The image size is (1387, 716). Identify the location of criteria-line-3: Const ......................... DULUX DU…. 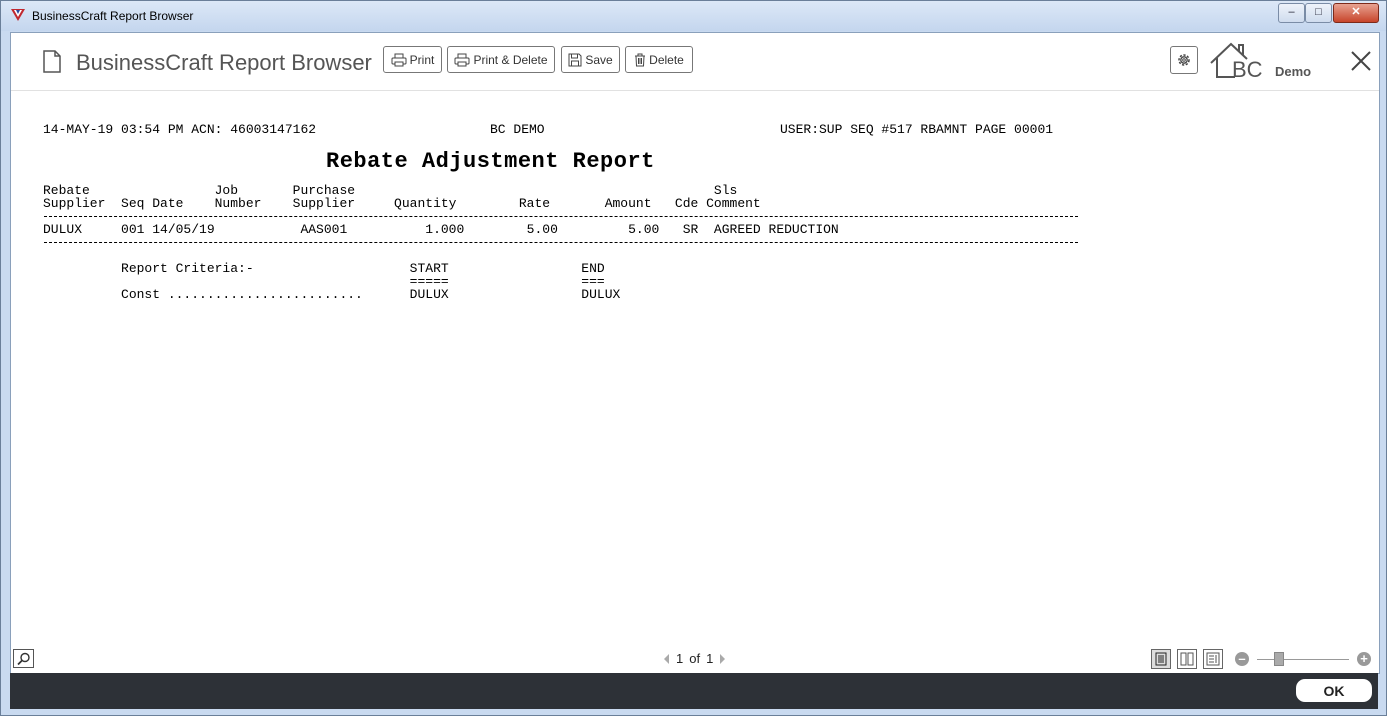
(332, 294).